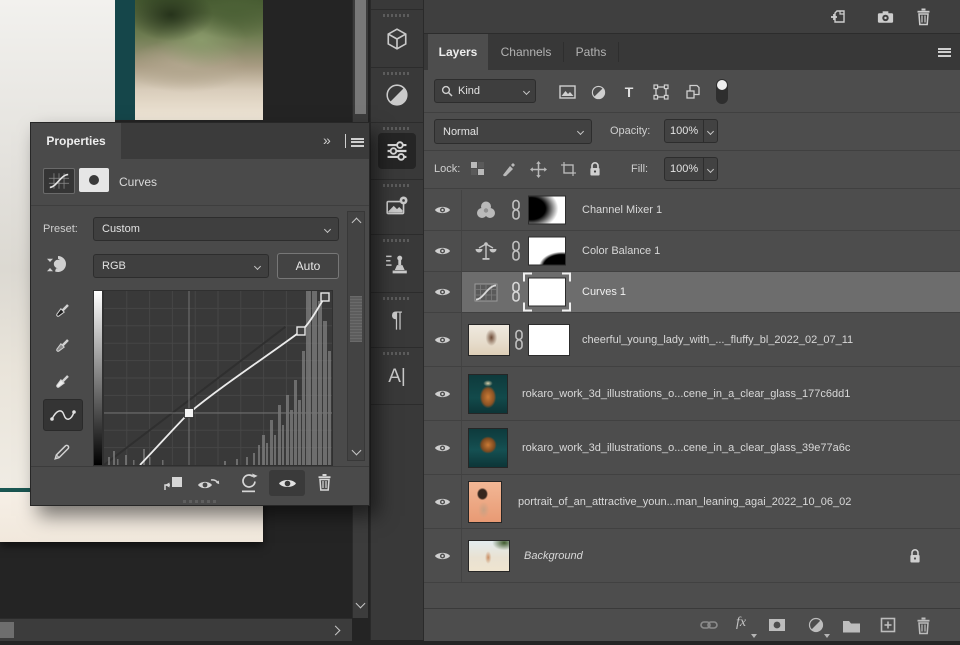 The image size is (960, 645). What do you see at coordinates (360, 57) in the screenshot?
I see `v-scrollbar-thumb` at bounding box center [360, 57].